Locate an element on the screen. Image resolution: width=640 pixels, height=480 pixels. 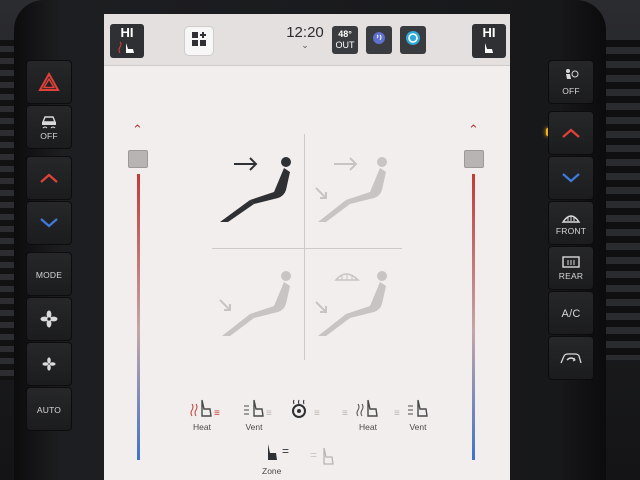
clock-time: 12:20 is located at coordinates (305, 32).